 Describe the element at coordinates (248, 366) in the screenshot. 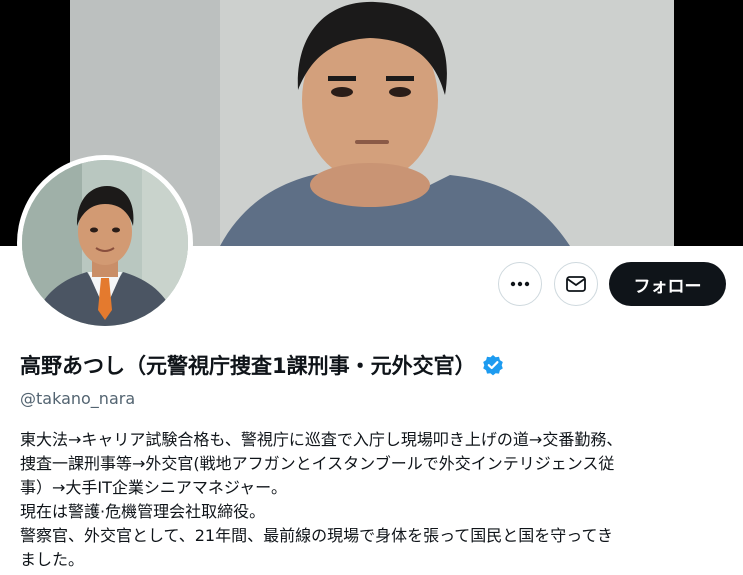

I see `display-name: 高野あつし（元警視庁捜査1課刑事・元外交官）` at that location.